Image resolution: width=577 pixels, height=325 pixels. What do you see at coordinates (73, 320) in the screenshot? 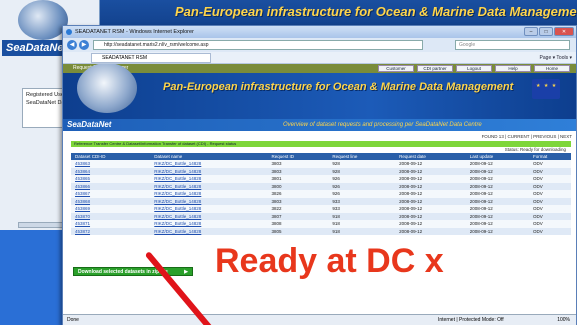
I see `status-text: Done` at bounding box center [73, 320].